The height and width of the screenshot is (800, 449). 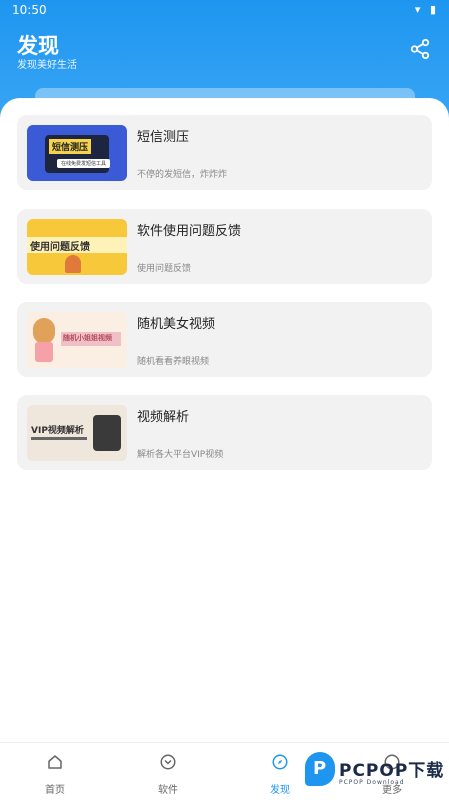 What do you see at coordinates (224, 246) in the screenshot?
I see `card-feedback: 使用问题反馈 软件使用问题反馈 使用问题反馈` at bounding box center [224, 246].